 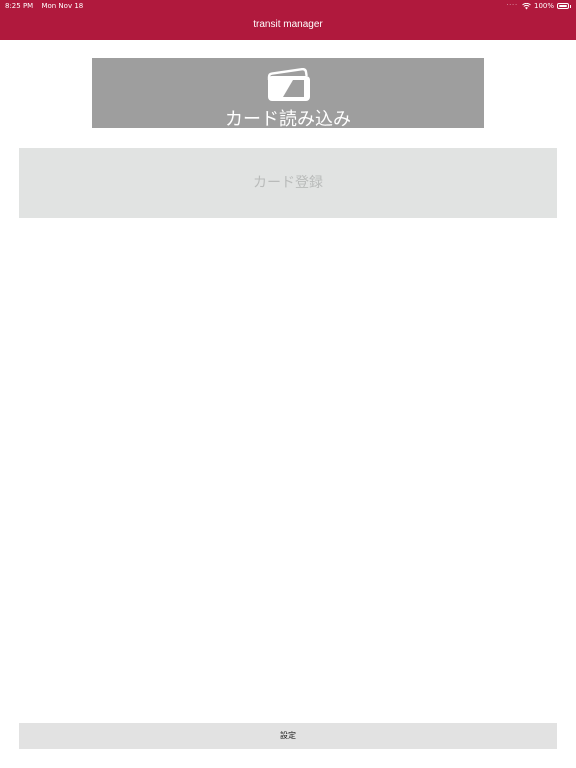 I want to click on wifi-icon, so click(x=526, y=5).